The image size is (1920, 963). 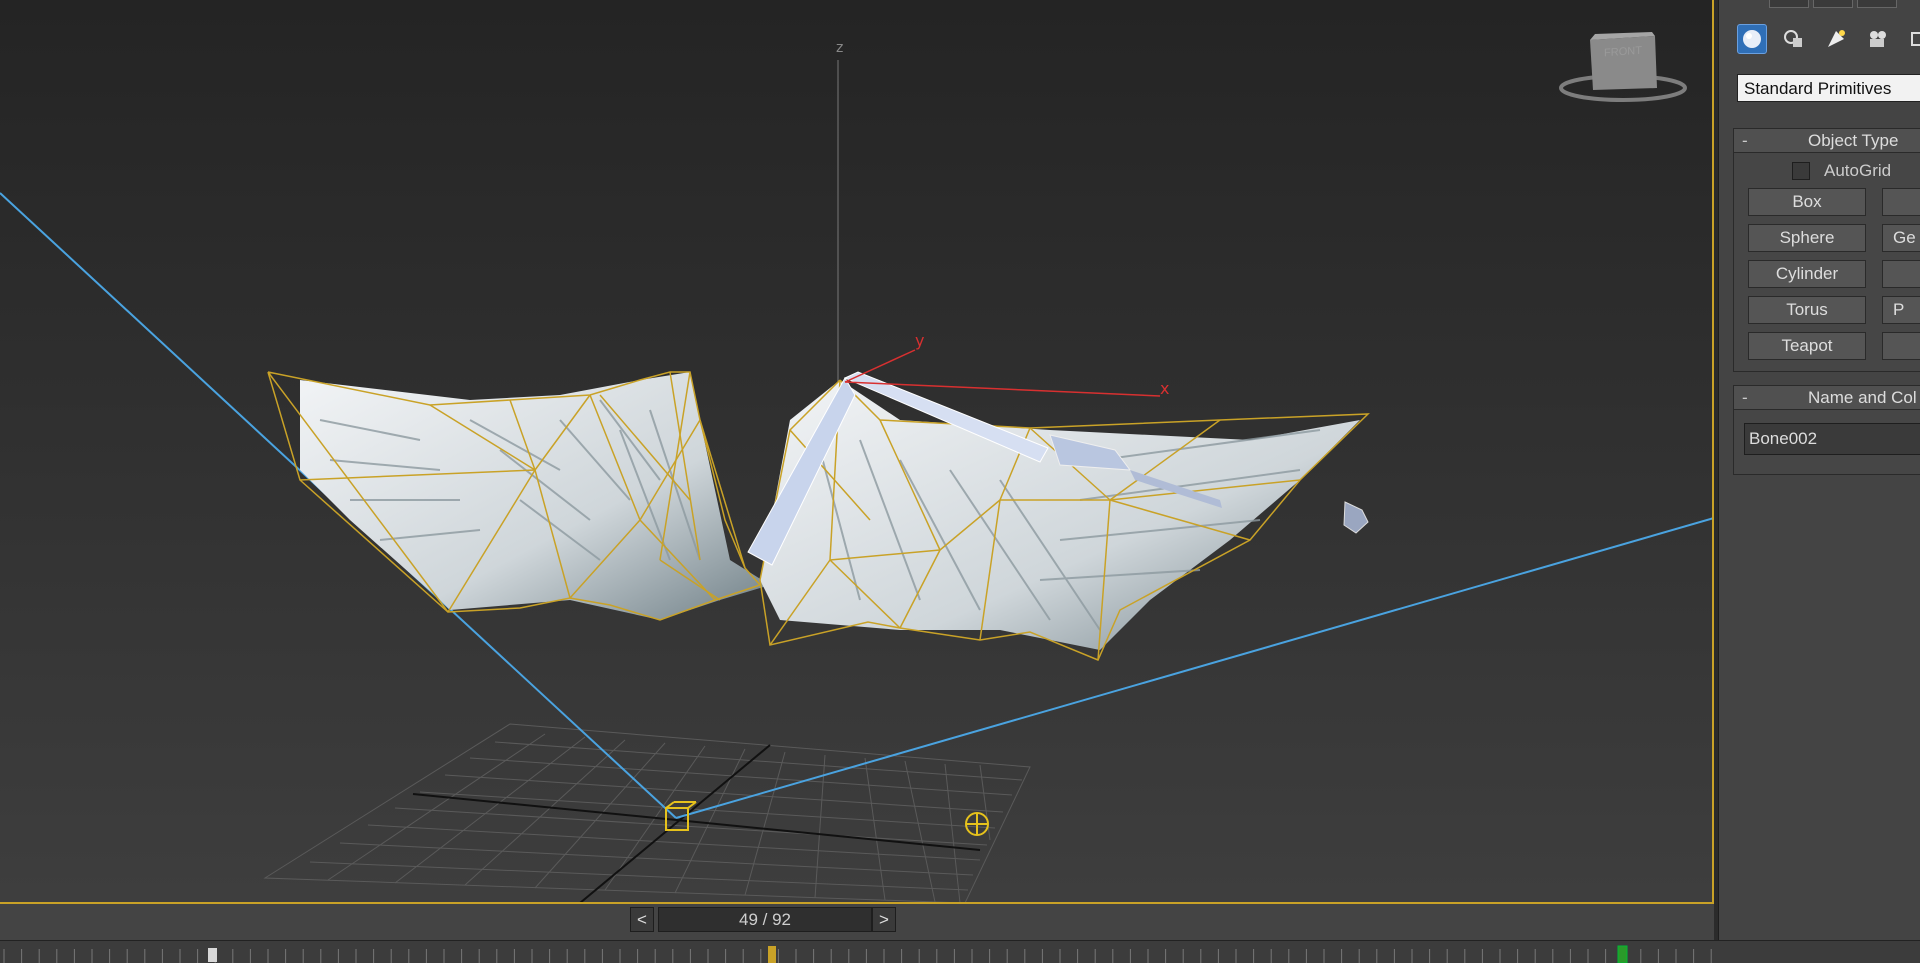 I want to click on cameras-icon, so click(x=1878, y=39).